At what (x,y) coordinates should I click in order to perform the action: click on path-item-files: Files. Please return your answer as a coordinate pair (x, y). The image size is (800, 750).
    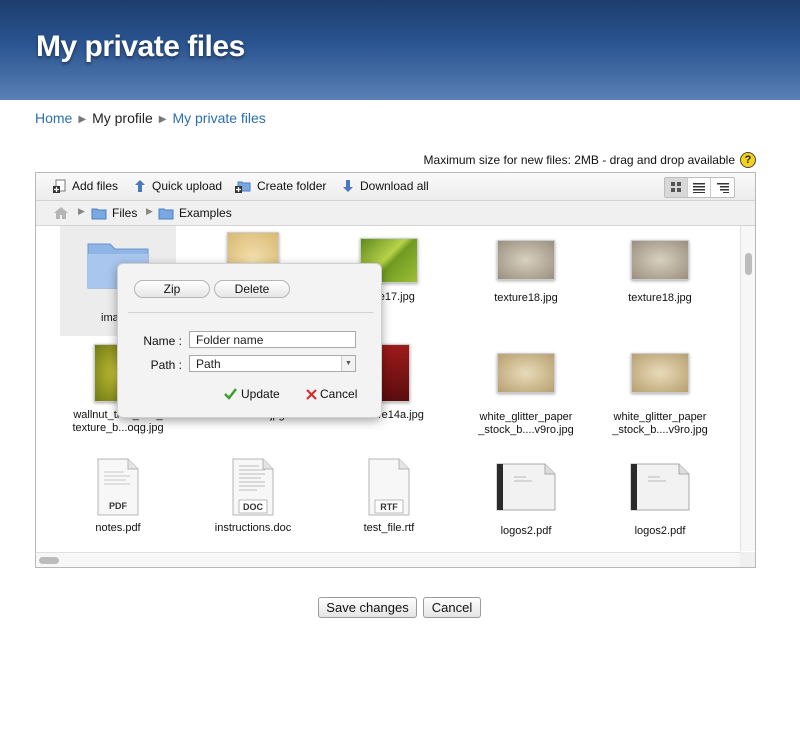
    Looking at the image, I should click on (114, 213).